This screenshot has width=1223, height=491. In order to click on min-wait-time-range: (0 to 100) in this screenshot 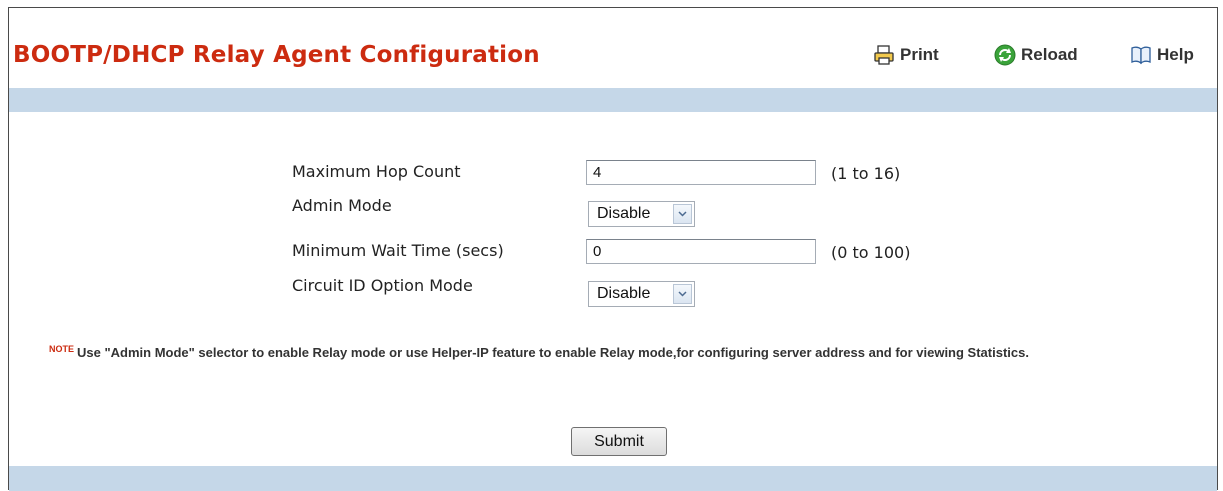, I will do `click(871, 252)`.